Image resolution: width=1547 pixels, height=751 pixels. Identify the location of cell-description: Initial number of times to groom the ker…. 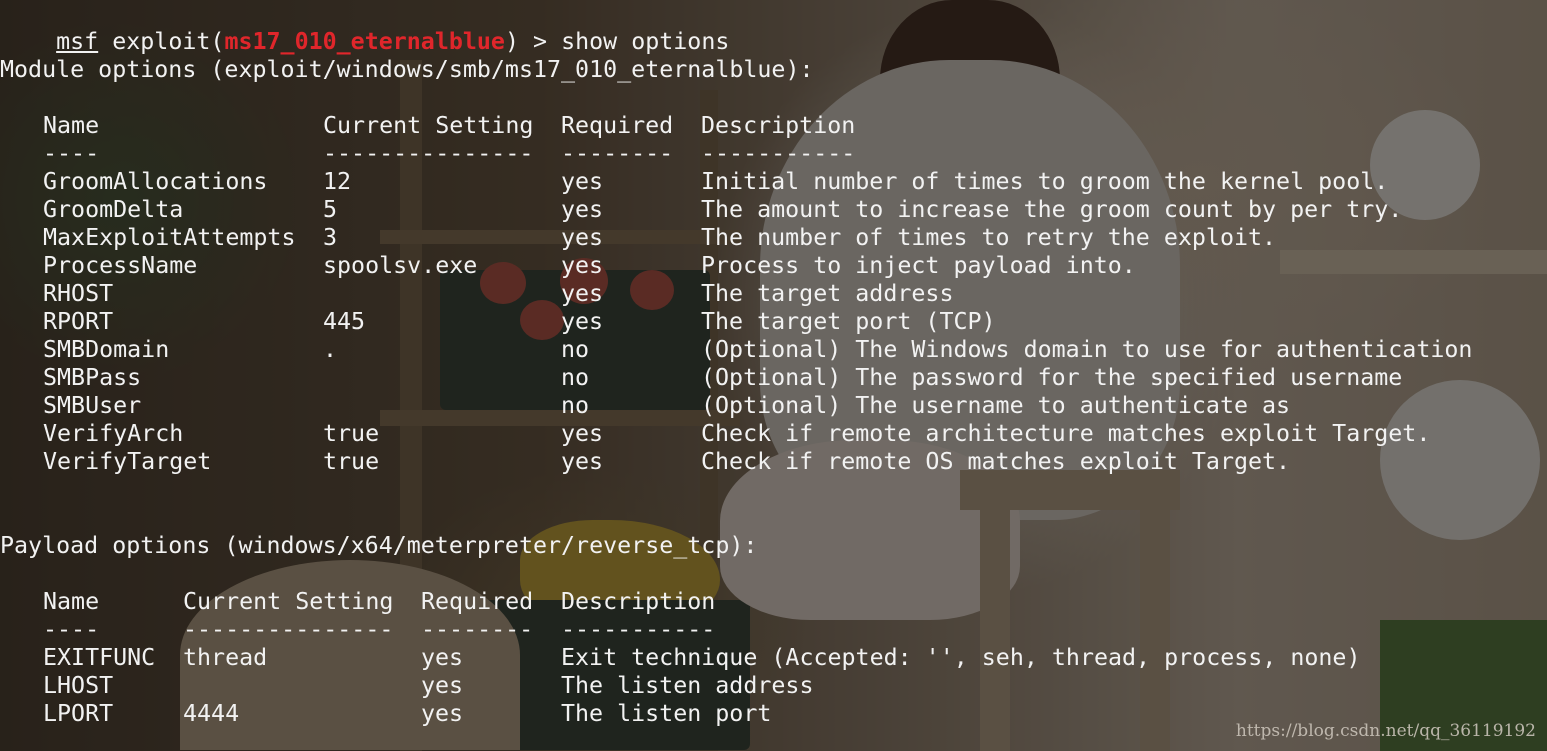
(1045, 181).